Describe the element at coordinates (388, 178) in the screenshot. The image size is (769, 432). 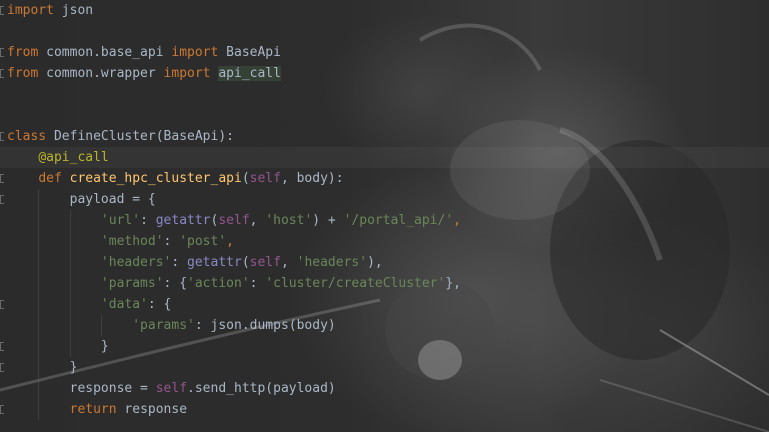
I see `code-line: def create_hpc_cluster_api(self, body):` at that location.